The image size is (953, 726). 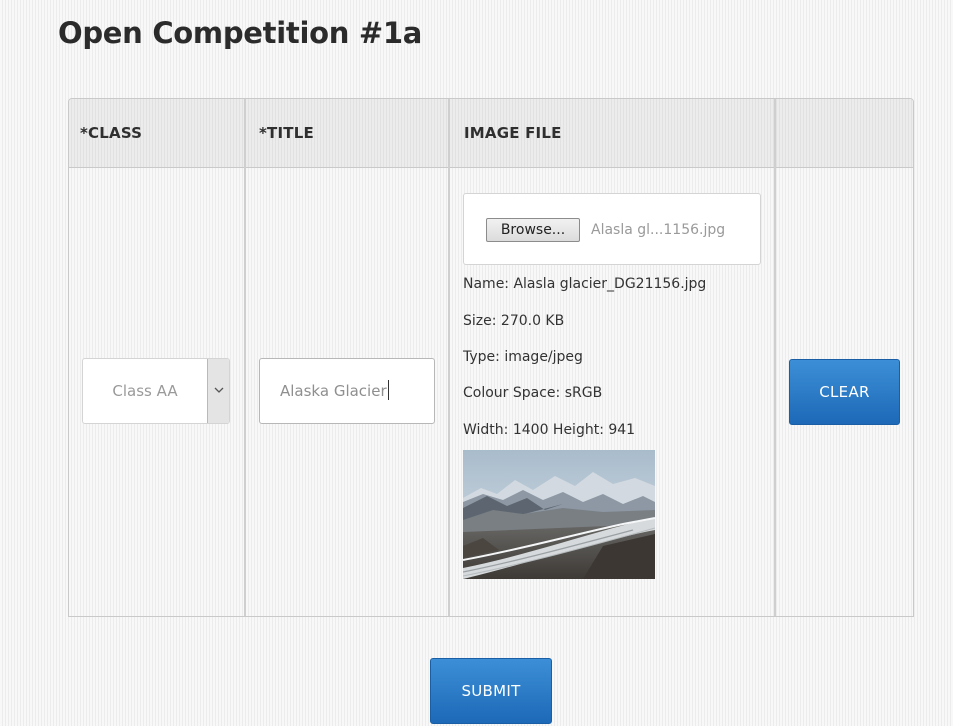 I want to click on glacier-image, so click(x=559, y=514).